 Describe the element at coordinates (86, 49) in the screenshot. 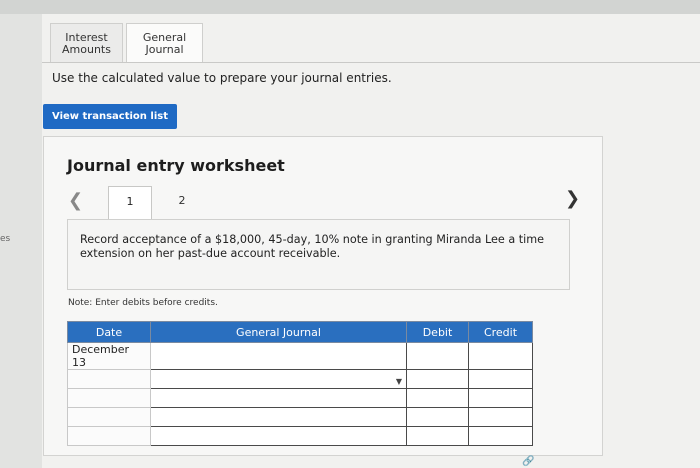

I see `tab-label-line2: Amounts` at that location.